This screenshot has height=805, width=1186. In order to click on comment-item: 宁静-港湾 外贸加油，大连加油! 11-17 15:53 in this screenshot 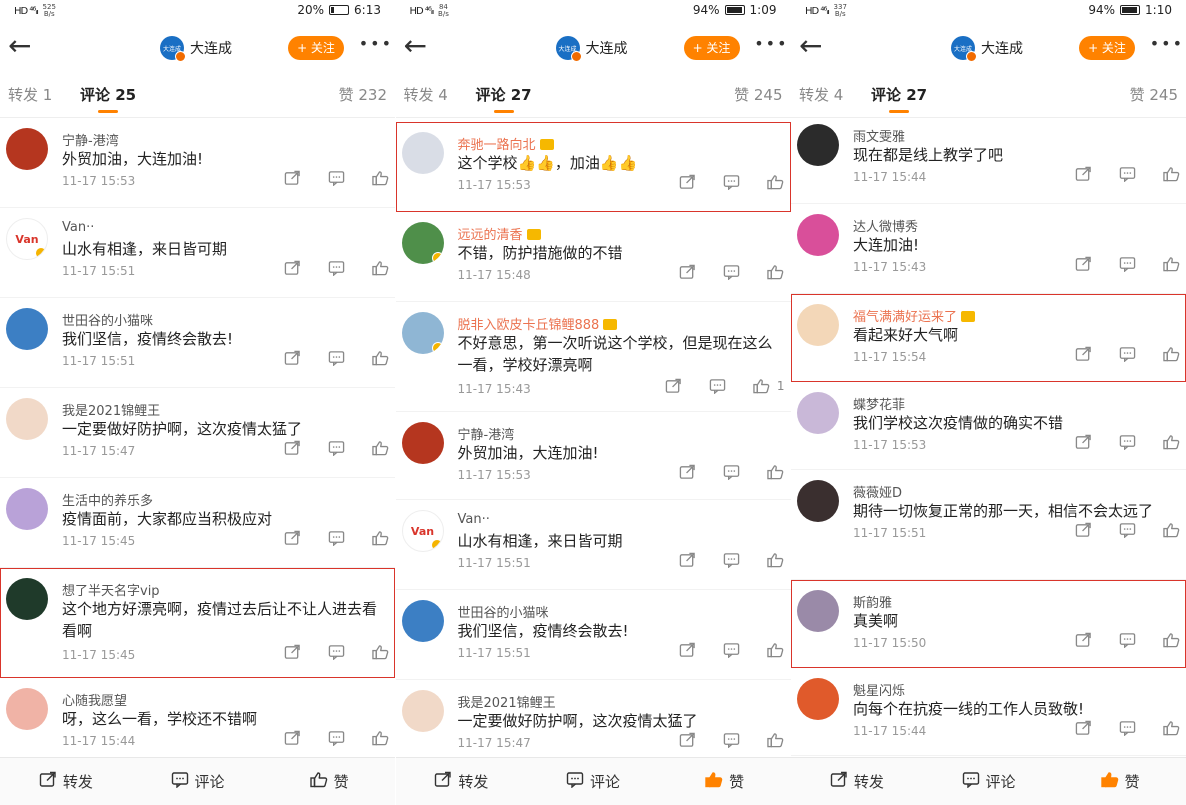, I will do `click(197, 163)`.